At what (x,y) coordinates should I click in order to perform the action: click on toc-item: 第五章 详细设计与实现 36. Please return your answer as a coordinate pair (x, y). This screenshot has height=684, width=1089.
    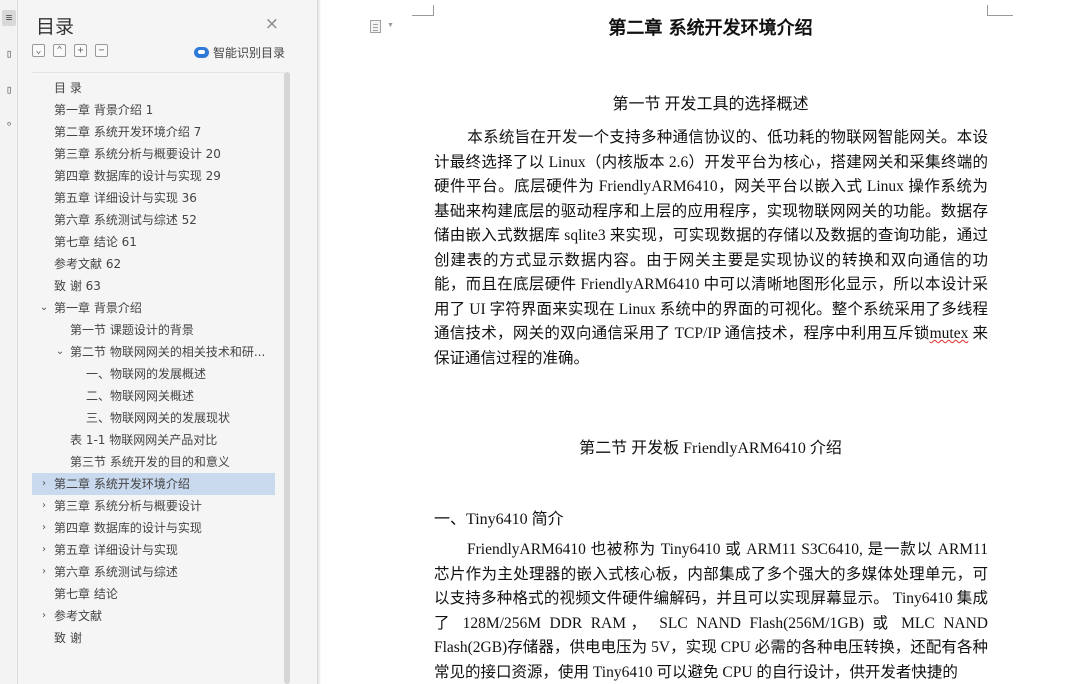
    Looking at the image, I should click on (158, 198).